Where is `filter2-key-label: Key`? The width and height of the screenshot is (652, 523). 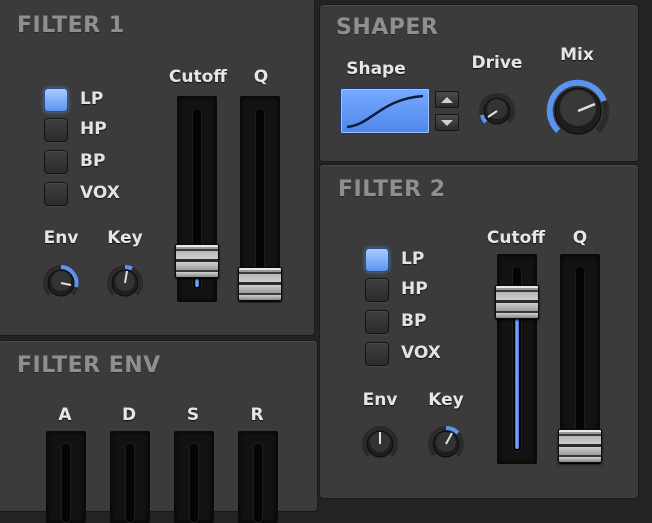
filter2-key-label: Key is located at coordinates (446, 400).